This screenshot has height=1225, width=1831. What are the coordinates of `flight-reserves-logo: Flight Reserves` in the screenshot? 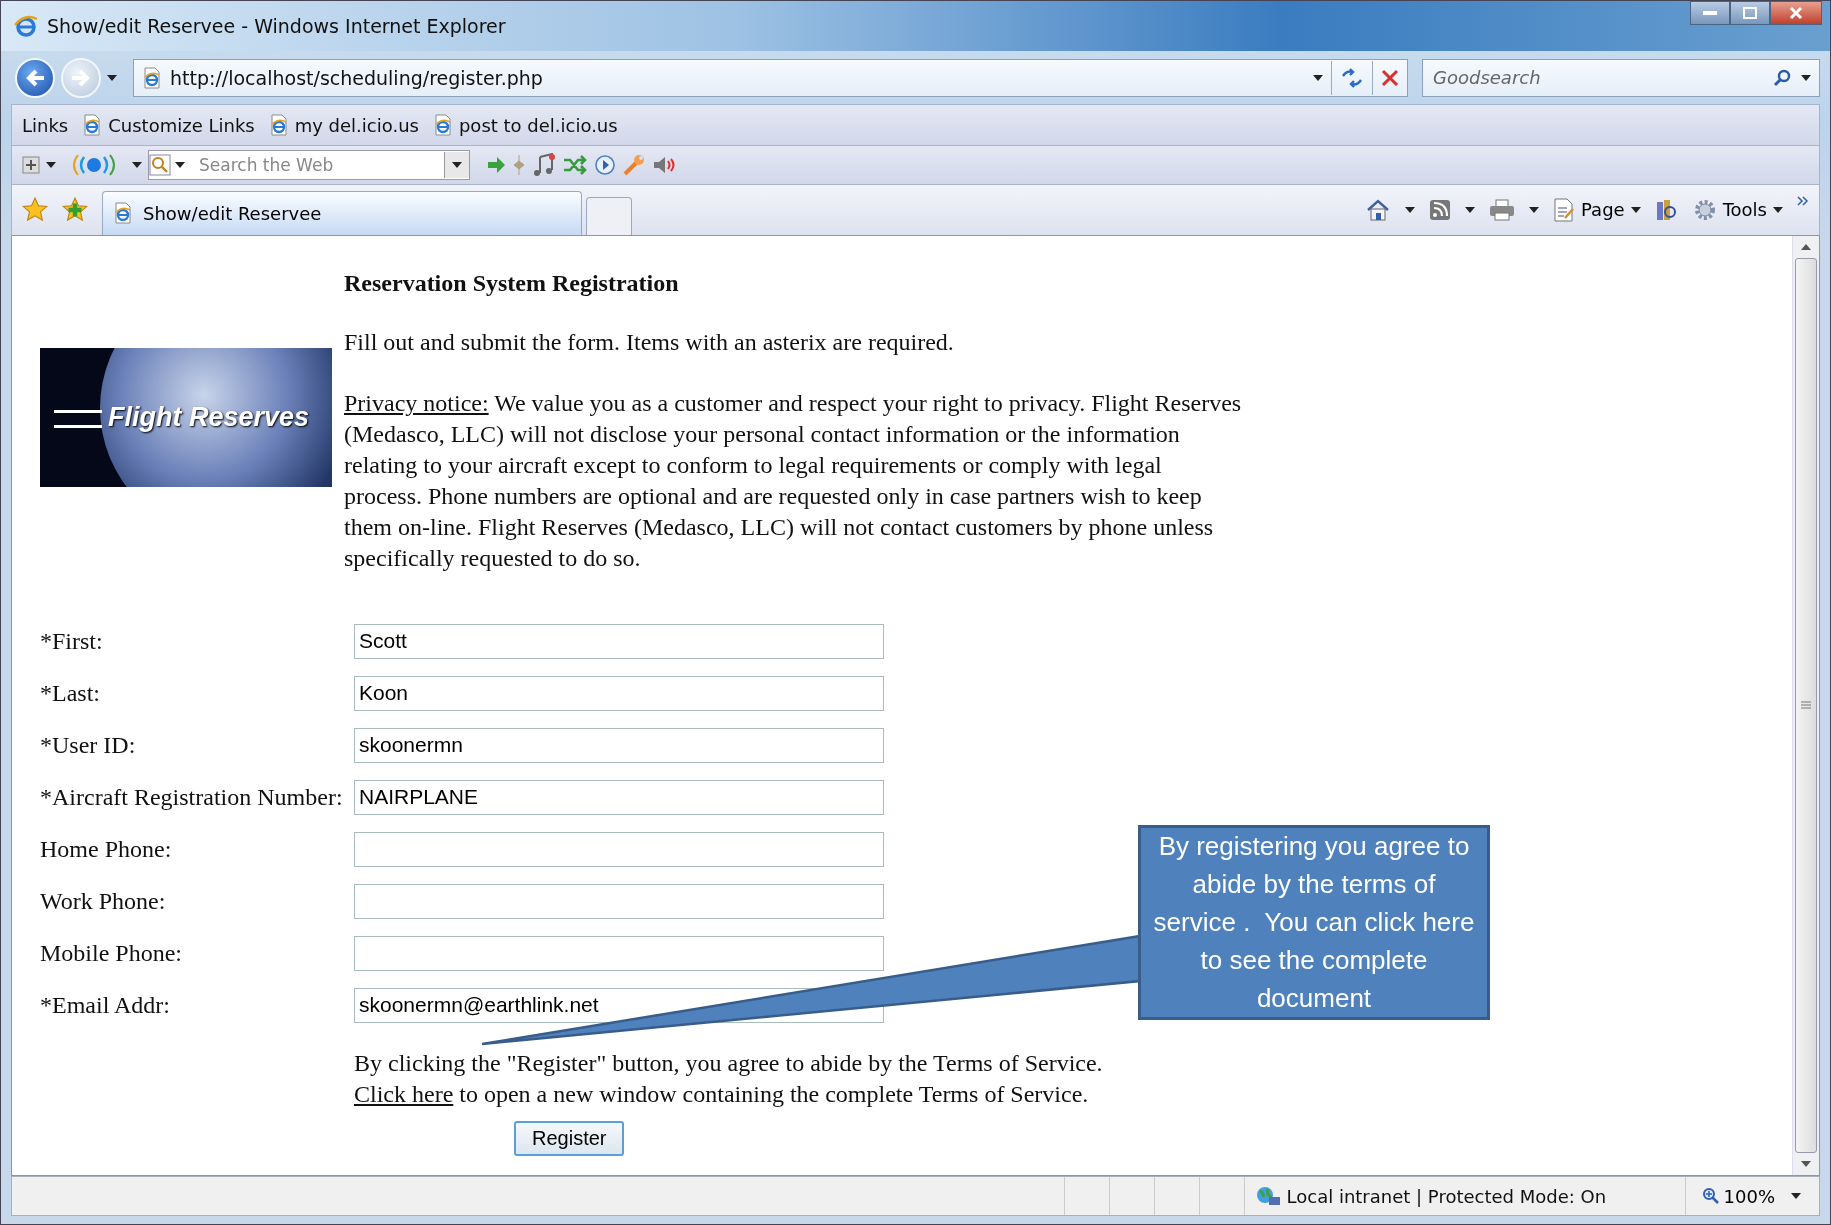 It's located at (186, 417).